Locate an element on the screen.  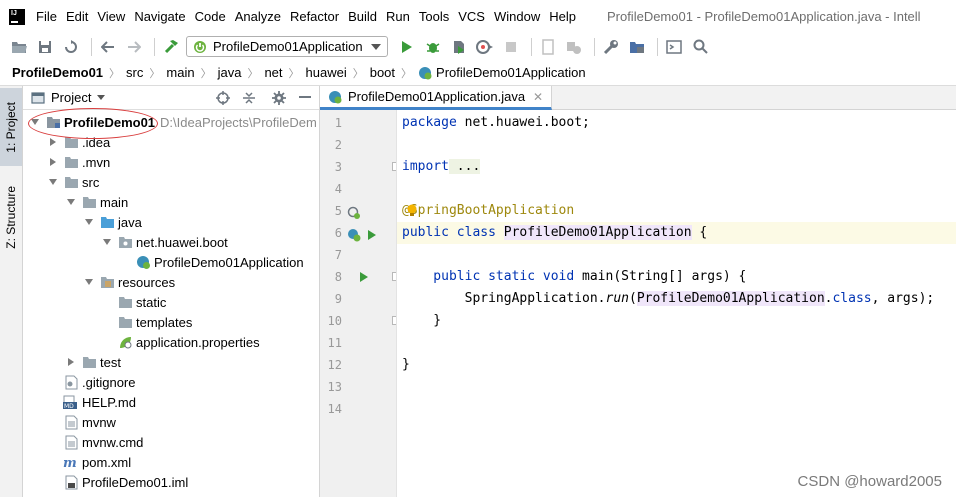
open-folder-icon is located at coordinates (19, 47).